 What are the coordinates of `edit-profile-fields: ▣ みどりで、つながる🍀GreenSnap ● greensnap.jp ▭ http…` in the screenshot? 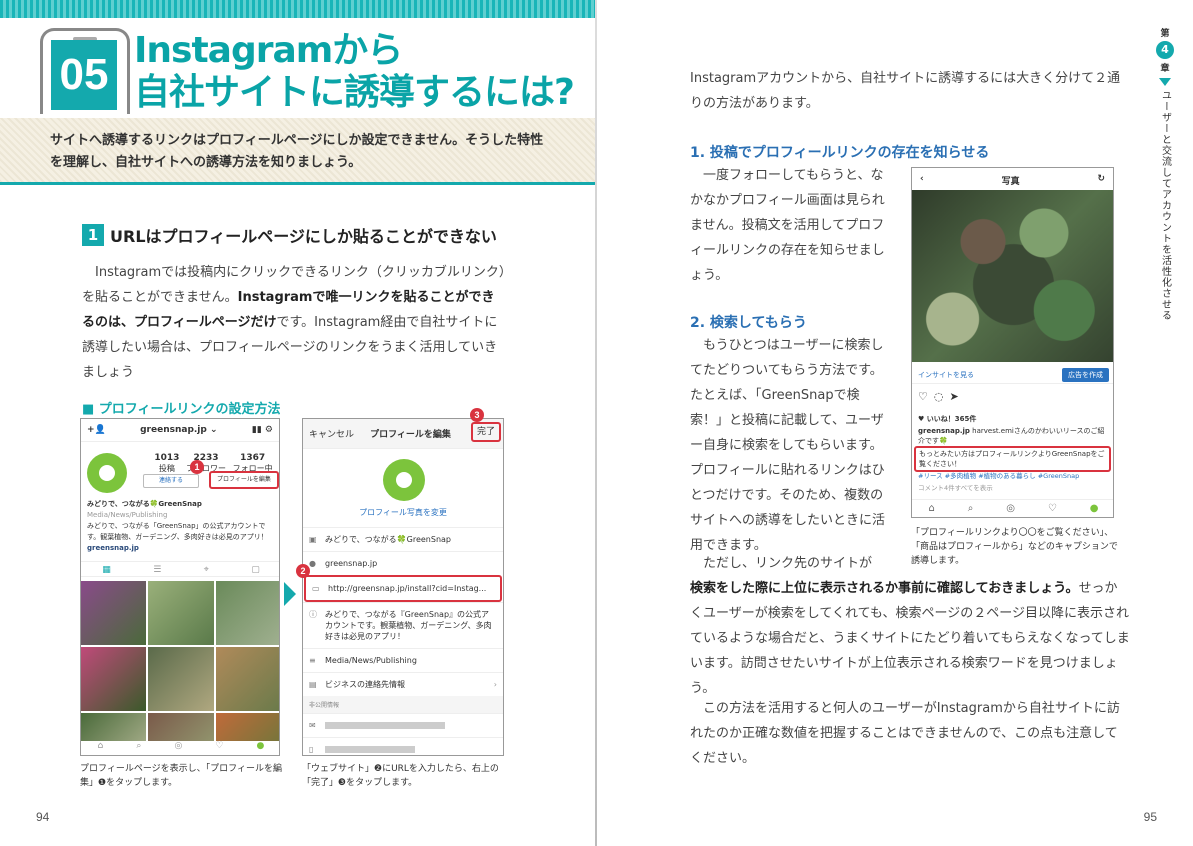 It's located at (403, 641).